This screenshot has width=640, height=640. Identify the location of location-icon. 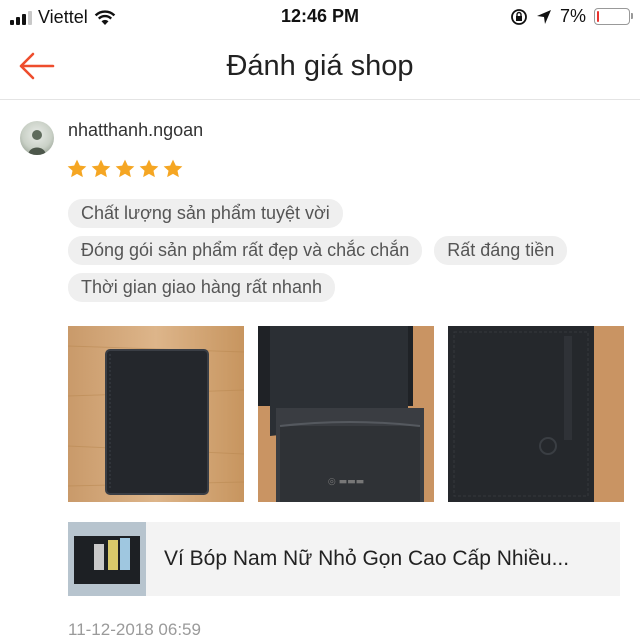
(543, 16).